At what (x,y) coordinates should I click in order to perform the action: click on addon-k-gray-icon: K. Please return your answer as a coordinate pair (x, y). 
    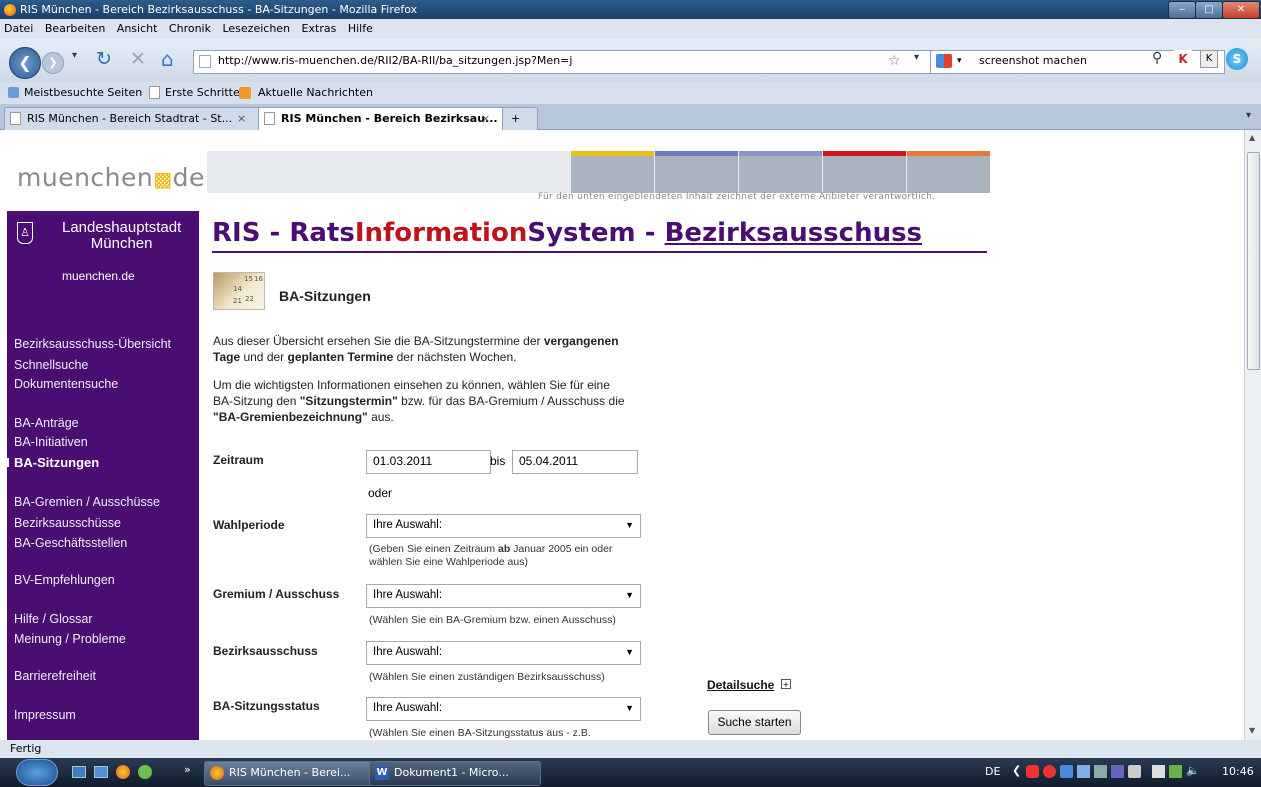
    Looking at the image, I should click on (1209, 59).